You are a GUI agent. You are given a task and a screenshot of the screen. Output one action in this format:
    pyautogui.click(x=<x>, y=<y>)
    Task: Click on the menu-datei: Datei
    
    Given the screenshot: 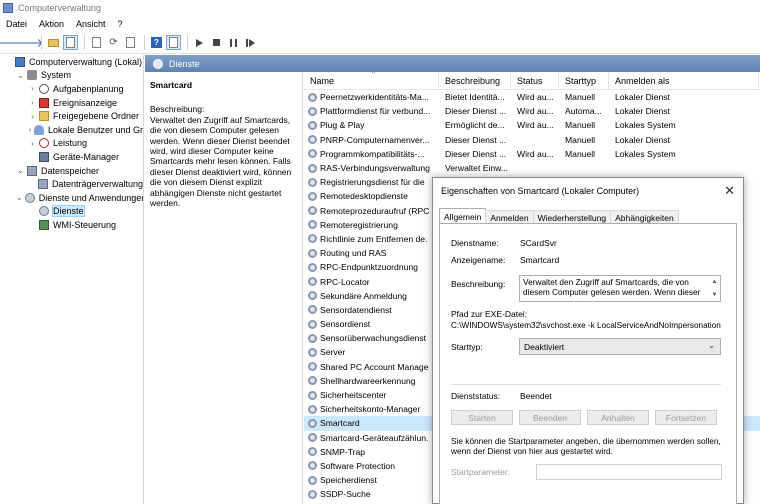 What is the action you would take?
    pyautogui.click(x=16, y=24)
    